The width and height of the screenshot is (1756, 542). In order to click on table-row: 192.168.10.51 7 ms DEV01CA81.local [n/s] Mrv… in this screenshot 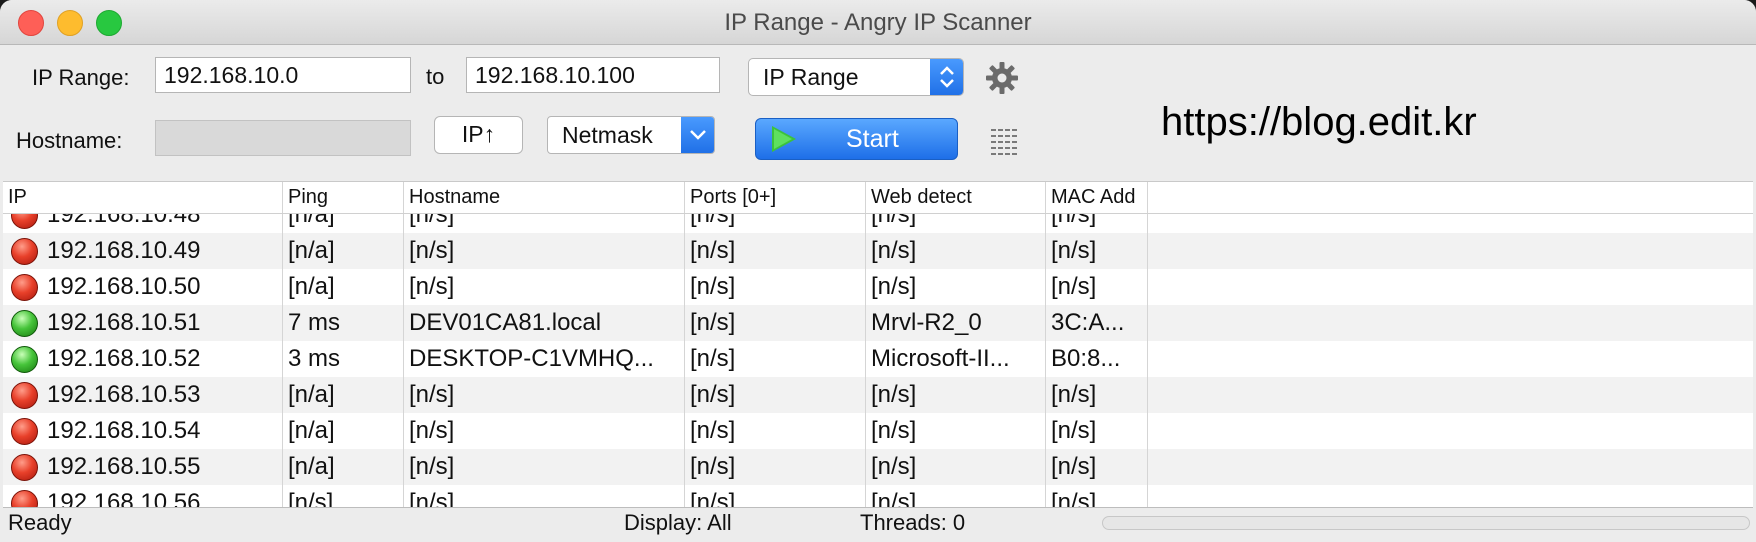, I will do `click(878, 323)`.